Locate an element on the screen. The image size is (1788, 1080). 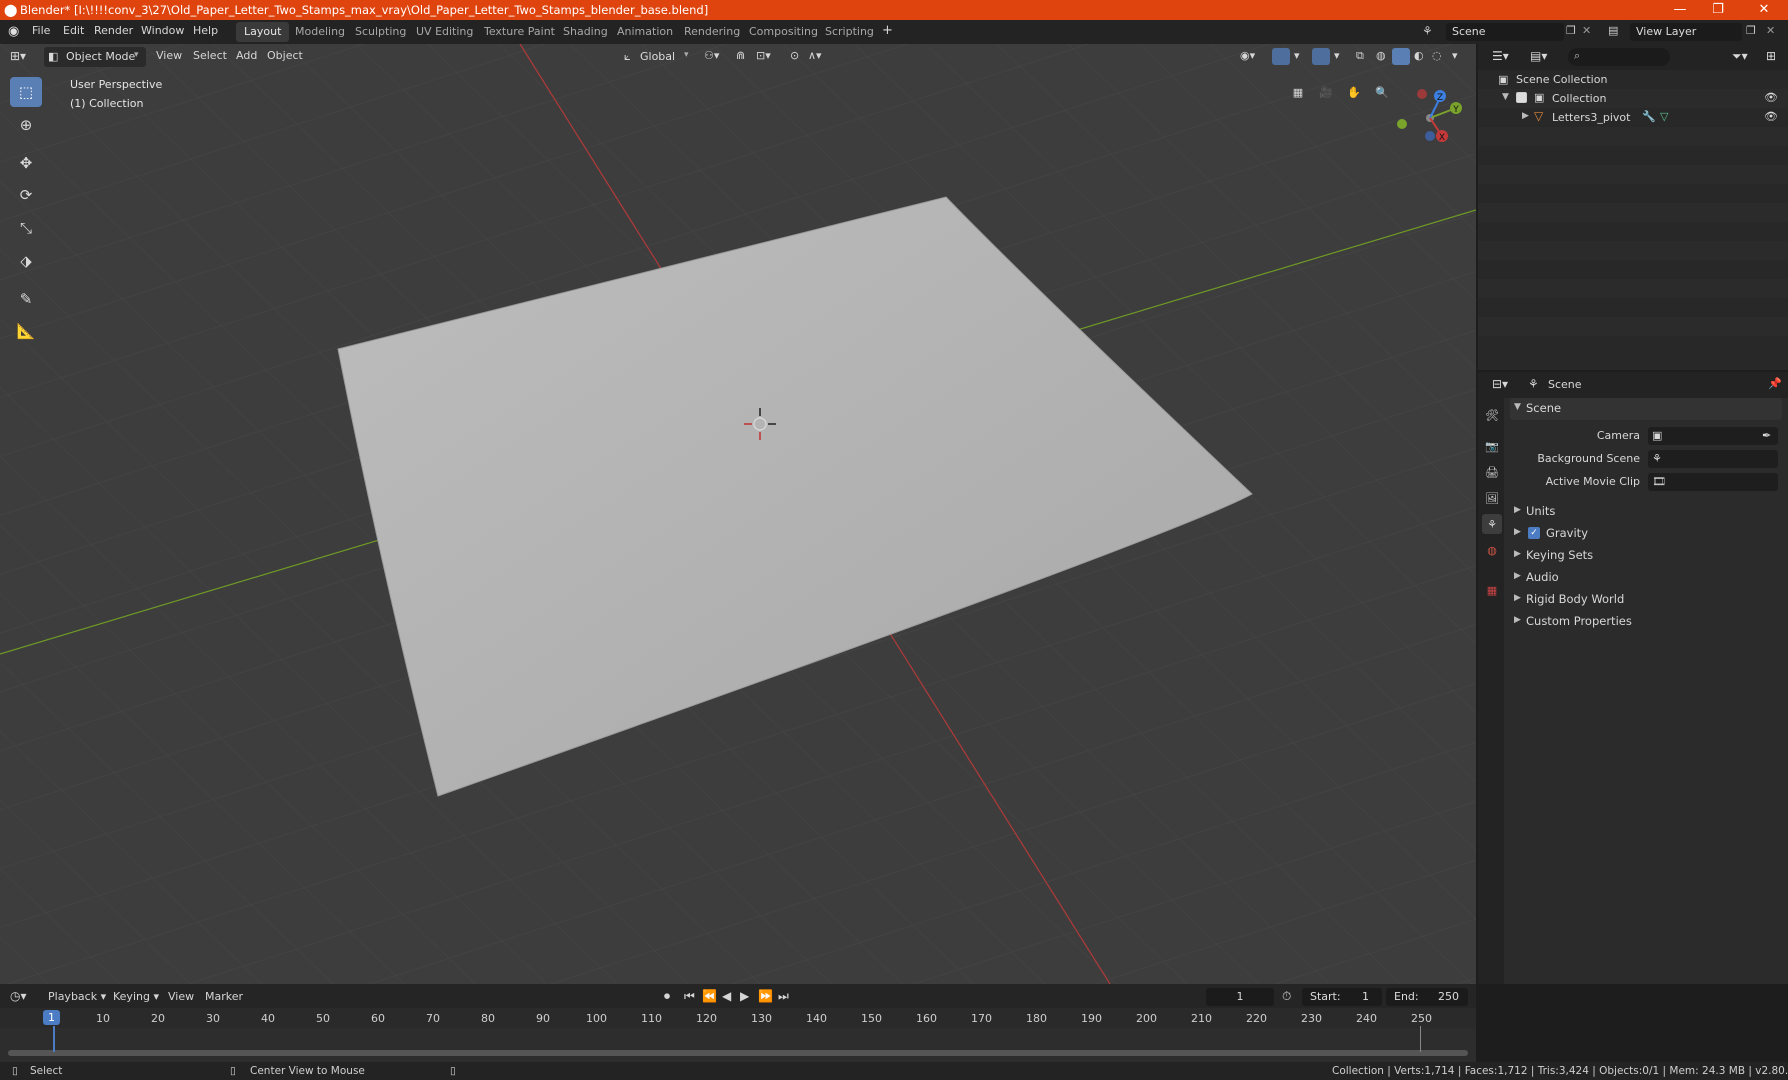
tab-compositing: Compositing is located at coordinates (783, 32).